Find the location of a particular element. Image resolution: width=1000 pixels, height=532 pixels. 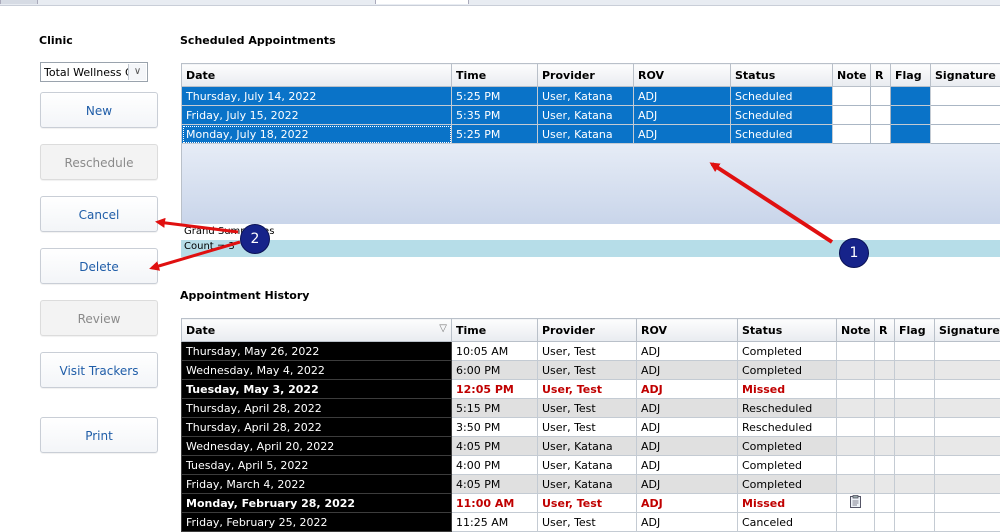

annotation-badge-1: 1 is located at coordinates (854, 253).